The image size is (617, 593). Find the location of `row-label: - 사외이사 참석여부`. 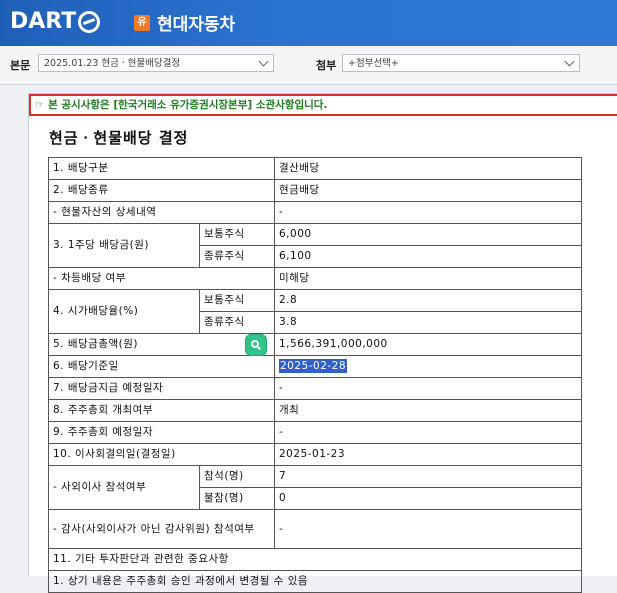

row-label: - 사외이사 참석여부 is located at coordinates (124, 487).